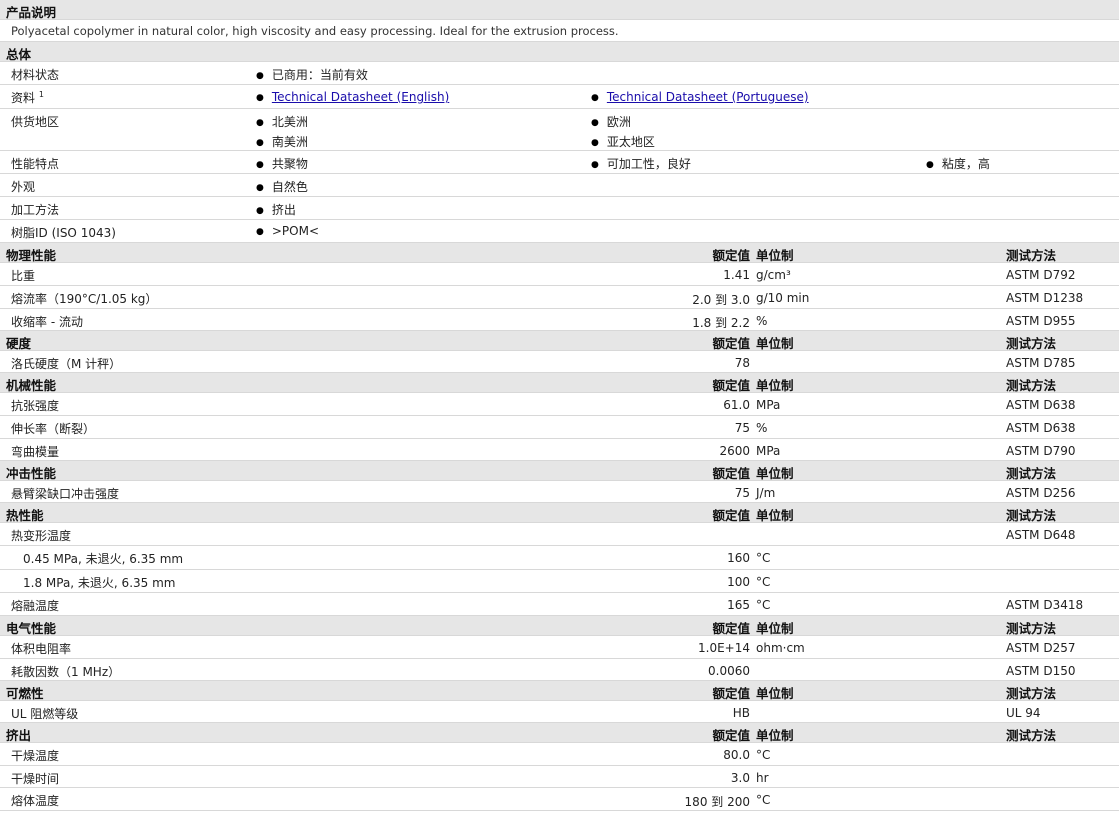  I want to click on property-value: 3.0, so click(740, 778).